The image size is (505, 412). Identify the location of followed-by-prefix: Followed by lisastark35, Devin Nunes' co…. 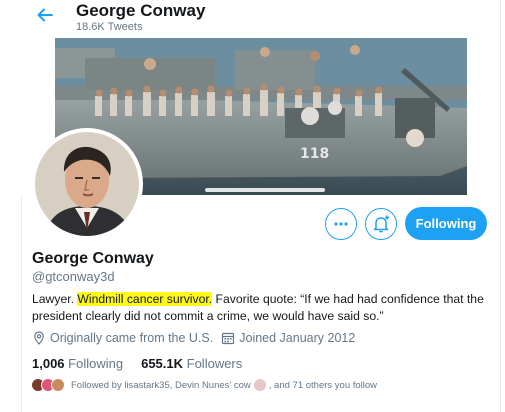
(161, 385).